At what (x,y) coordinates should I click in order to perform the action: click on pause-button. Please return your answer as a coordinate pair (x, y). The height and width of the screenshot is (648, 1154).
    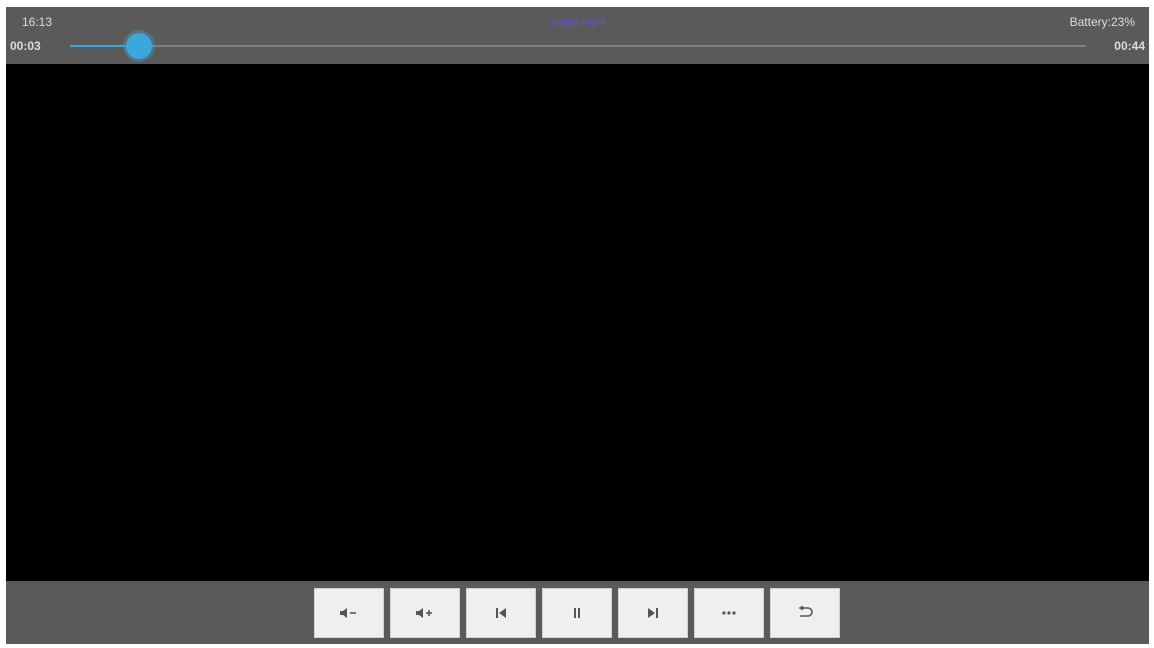
    Looking at the image, I should click on (577, 613).